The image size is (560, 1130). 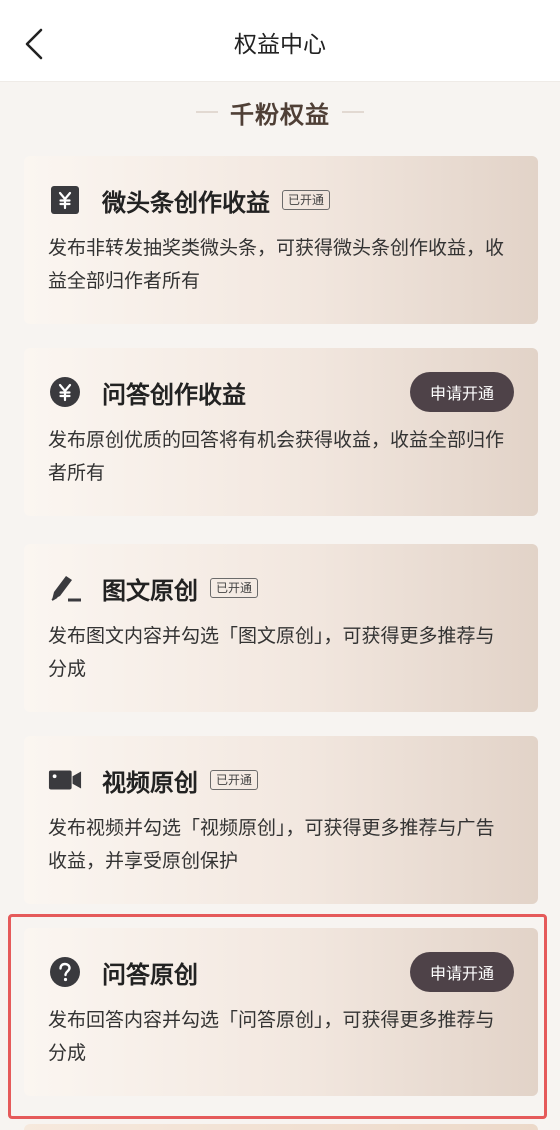 I want to click on nav-bar: 权益中心, so click(x=280, y=45).